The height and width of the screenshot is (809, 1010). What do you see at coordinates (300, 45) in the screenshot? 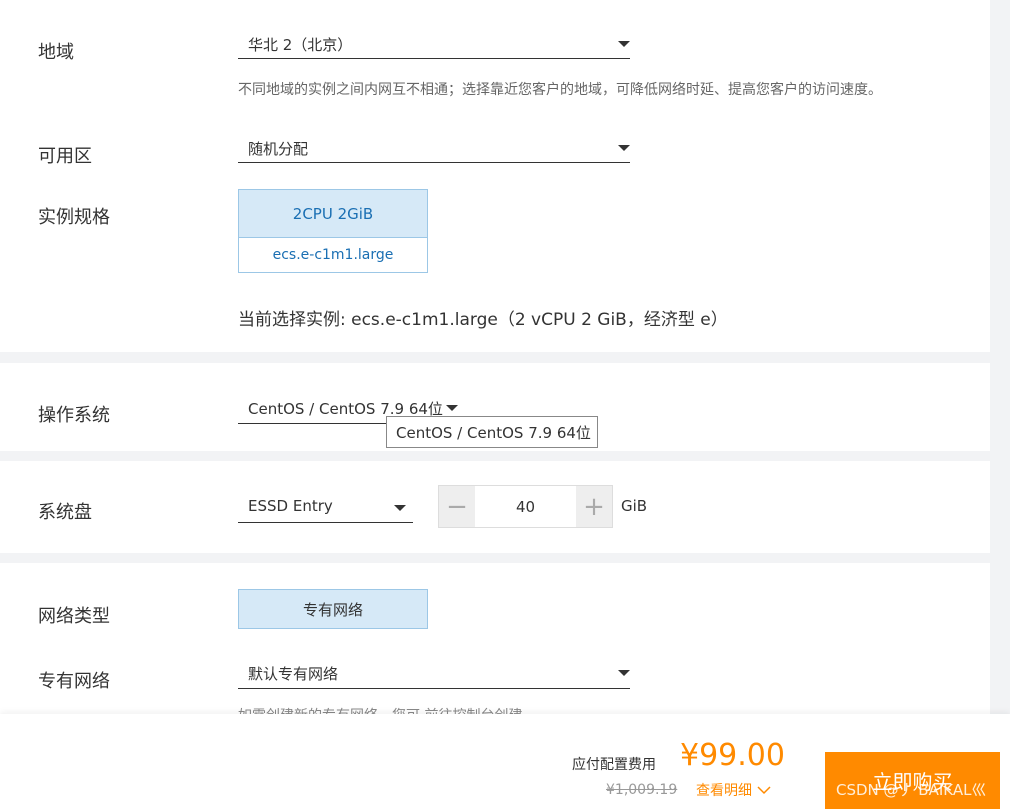
I see `region-value: 华北 2（北京）` at bounding box center [300, 45].